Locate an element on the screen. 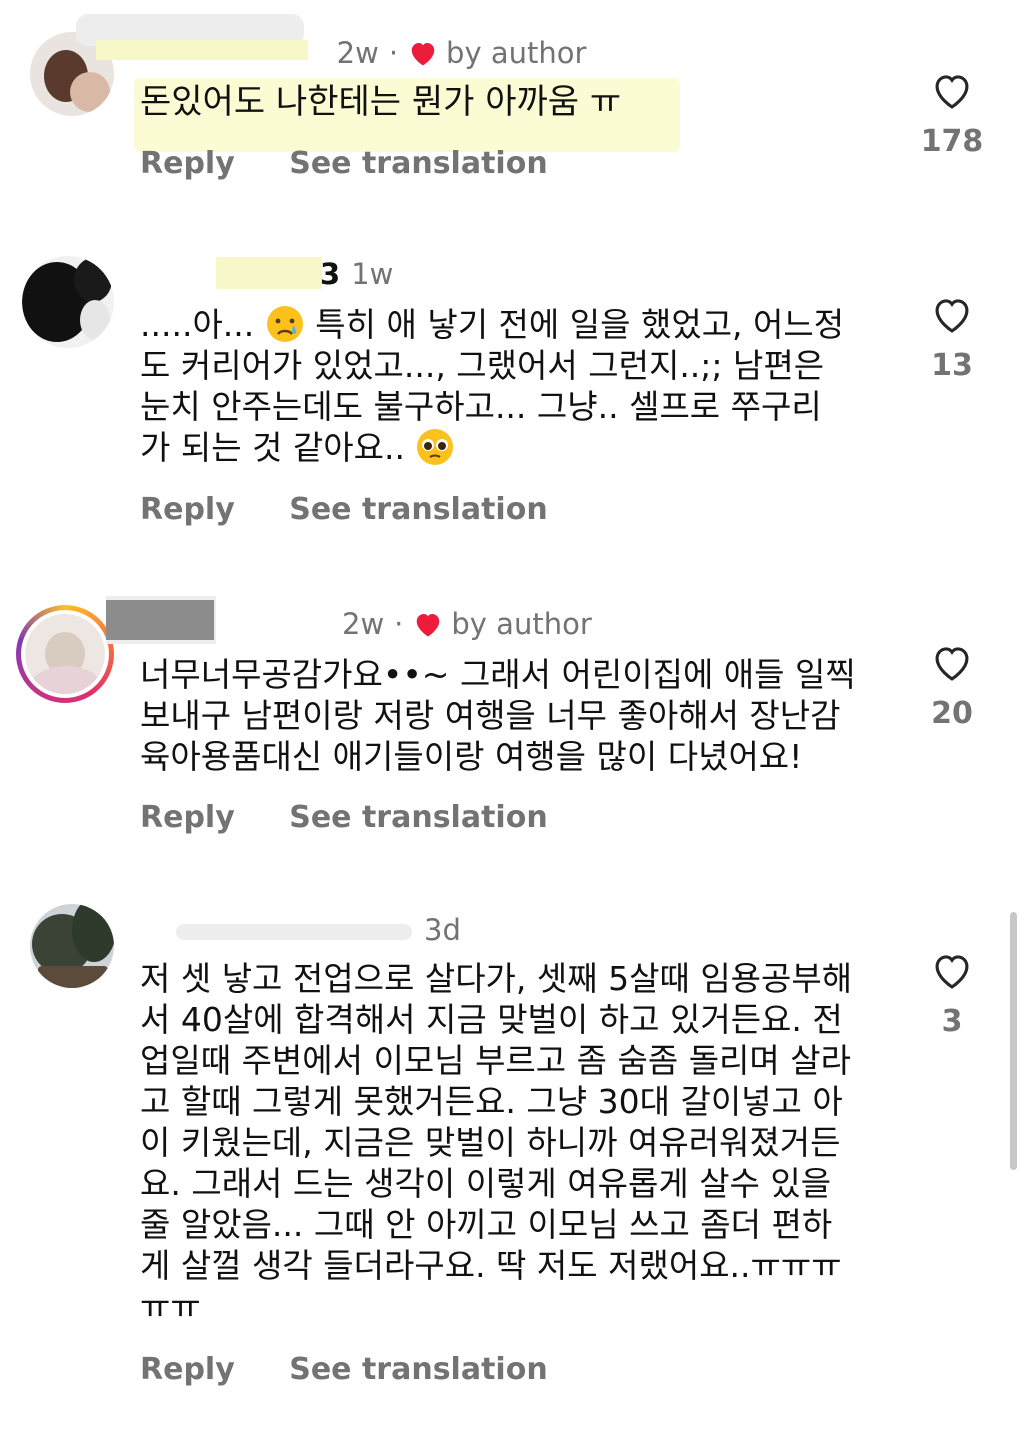 Image resolution: width=1024 pixels, height=1438 pixels. comment-line: 눈치 안주는데도 불구하고... 그냥.. 셀프로 쭈구리 is located at coordinates (481, 406).